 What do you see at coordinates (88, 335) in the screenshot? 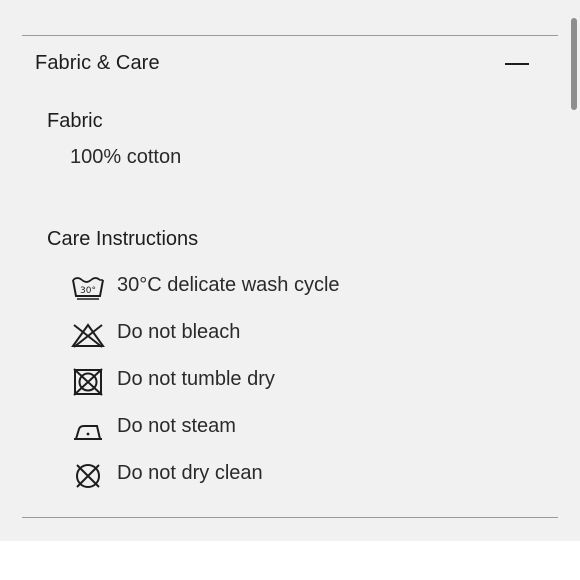
I see `no-bleach-icon` at bounding box center [88, 335].